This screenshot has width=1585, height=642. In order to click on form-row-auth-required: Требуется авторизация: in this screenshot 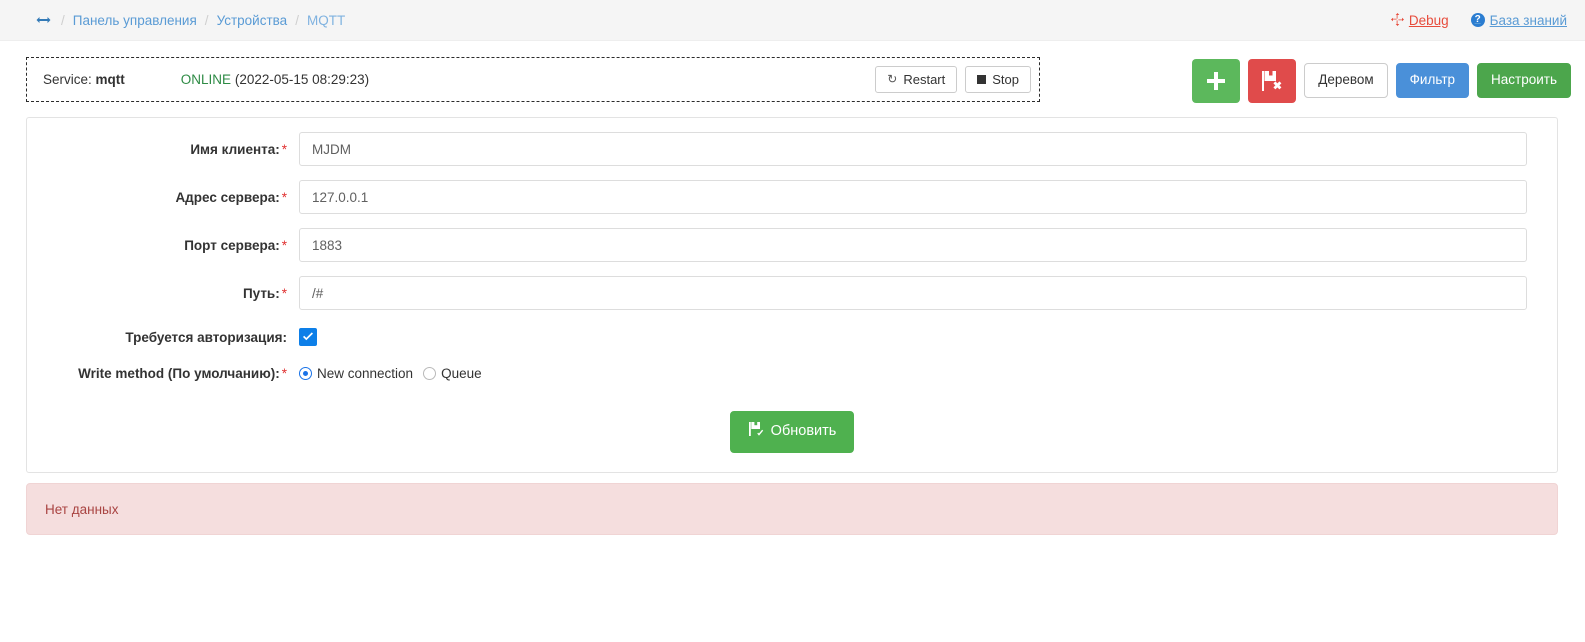, I will do `click(792, 337)`.